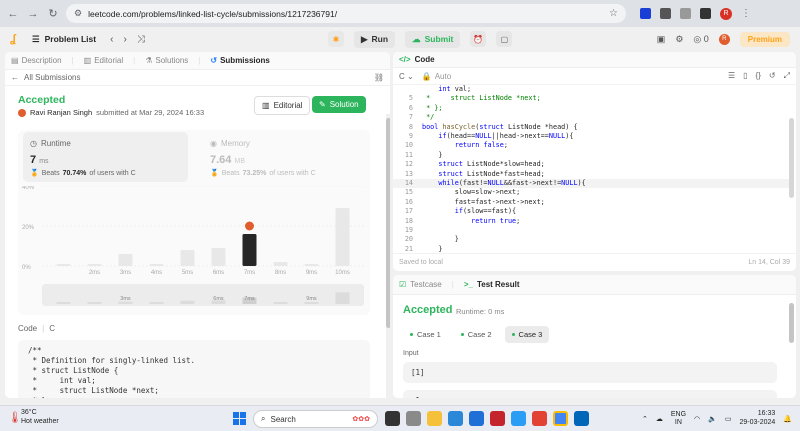 The image size is (800, 431). What do you see at coordinates (581, 418) in the screenshot?
I see `word-icon` at bounding box center [581, 418].